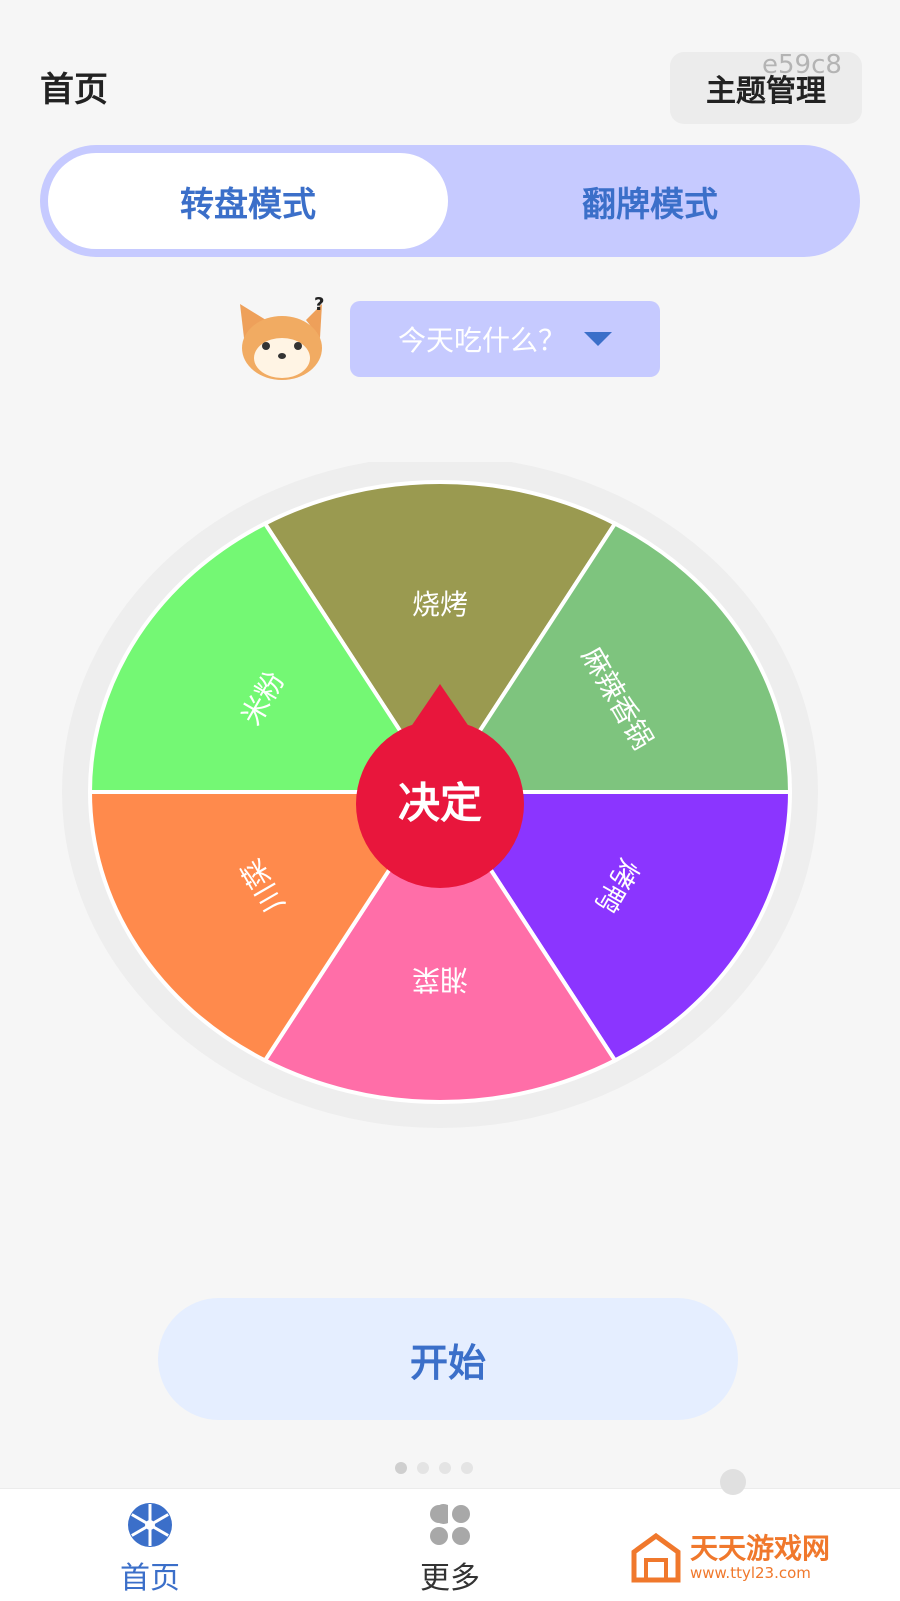 This screenshot has width=900, height=1601. I want to click on site-brand: 天天游戏网 www.ttyl23.com, so click(730, 1558).